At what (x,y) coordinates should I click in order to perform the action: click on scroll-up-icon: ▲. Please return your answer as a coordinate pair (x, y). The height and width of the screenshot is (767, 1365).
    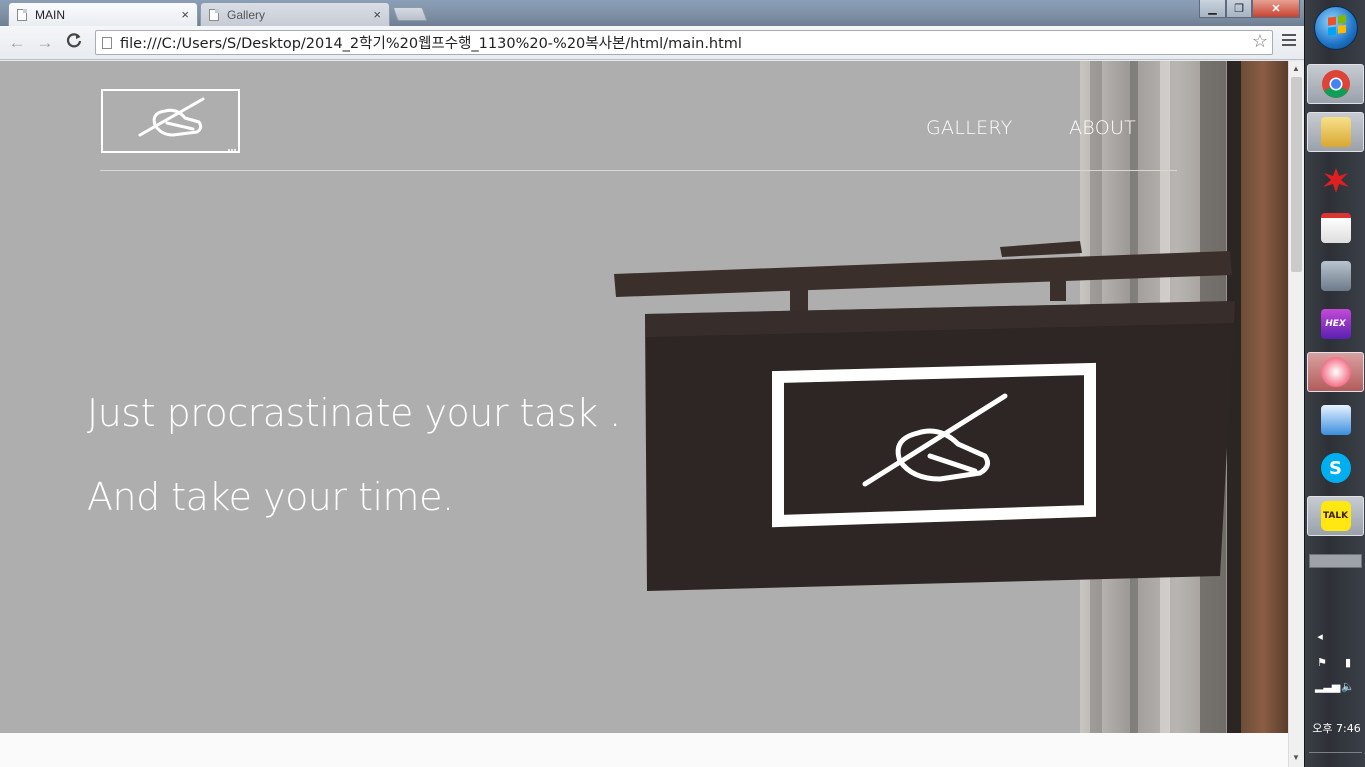
    Looking at the image, I should click on (1296, 68).